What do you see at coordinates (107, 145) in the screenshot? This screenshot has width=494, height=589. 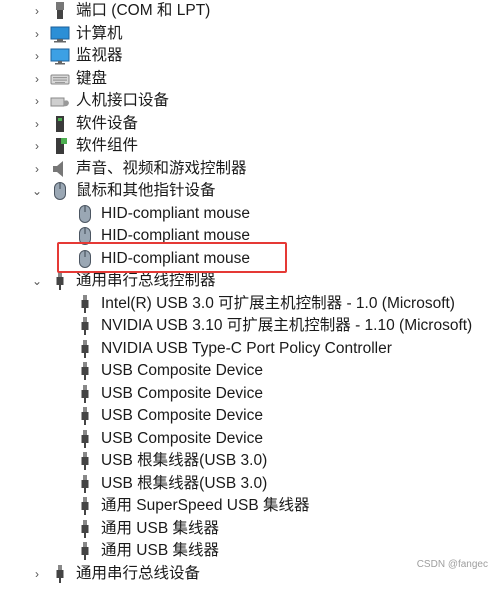 I see `tree-item-label: 软件组件` at bounding box center [107, 145].